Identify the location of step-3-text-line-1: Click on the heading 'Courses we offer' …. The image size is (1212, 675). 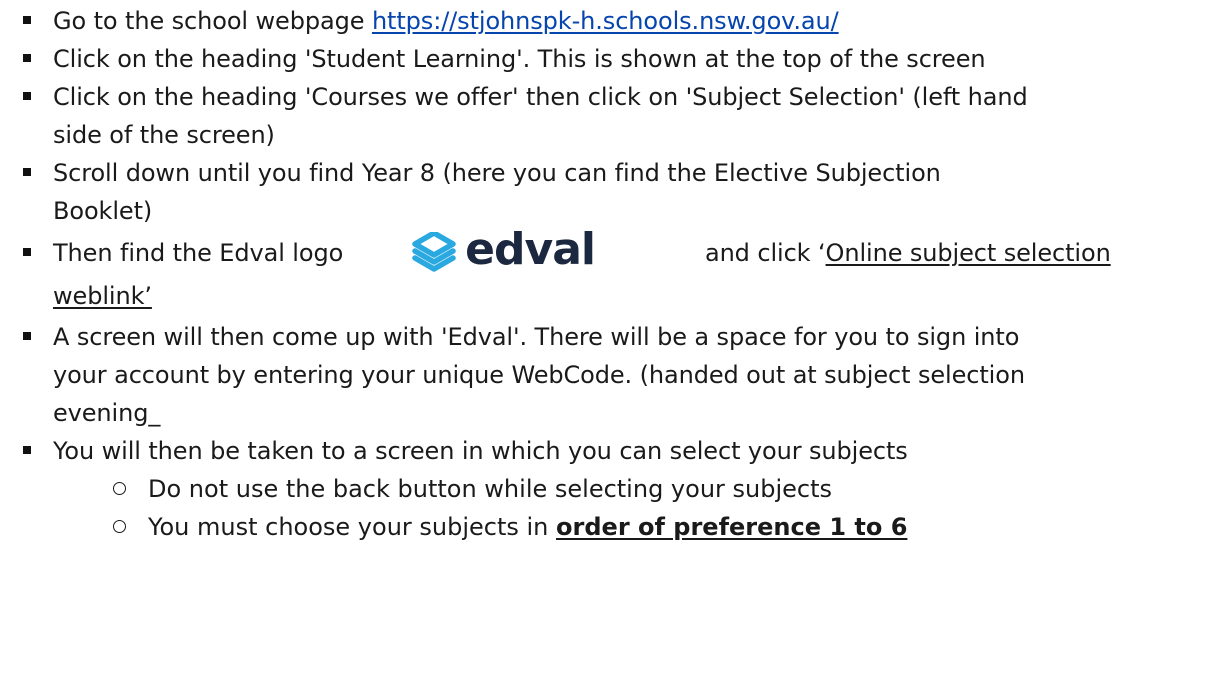
(540, 97).